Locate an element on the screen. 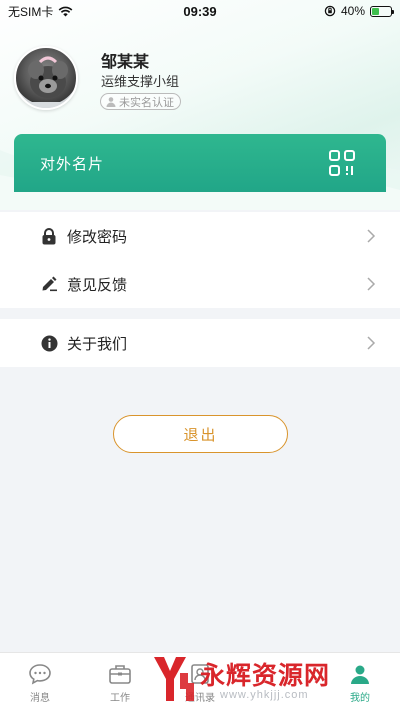  menu-label: 意见反馈 is located at coordinates (97, 285).